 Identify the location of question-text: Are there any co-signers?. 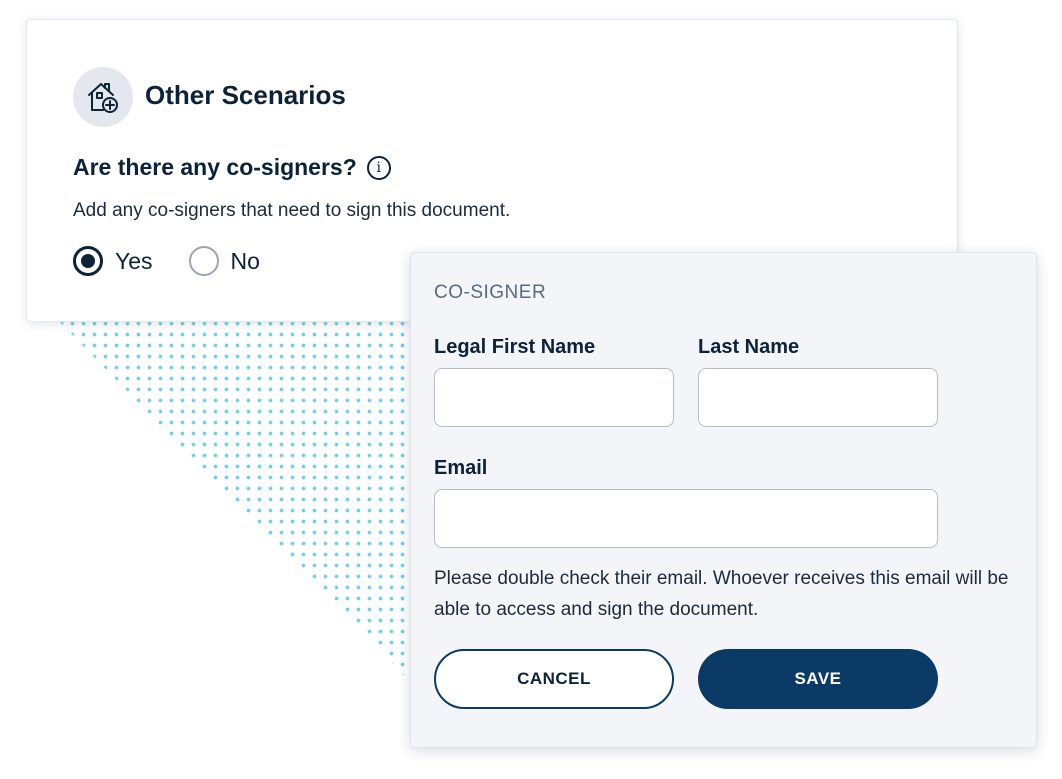
(215, 167).